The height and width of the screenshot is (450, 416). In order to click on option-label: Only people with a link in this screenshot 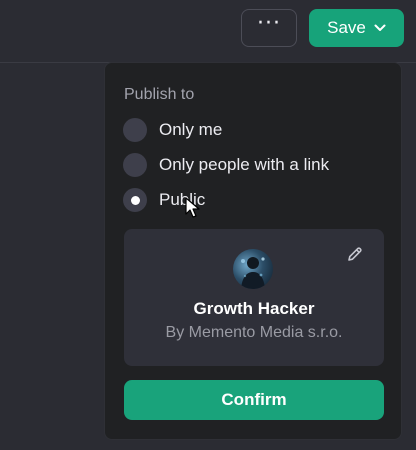, I will do `click(244, 164)`.